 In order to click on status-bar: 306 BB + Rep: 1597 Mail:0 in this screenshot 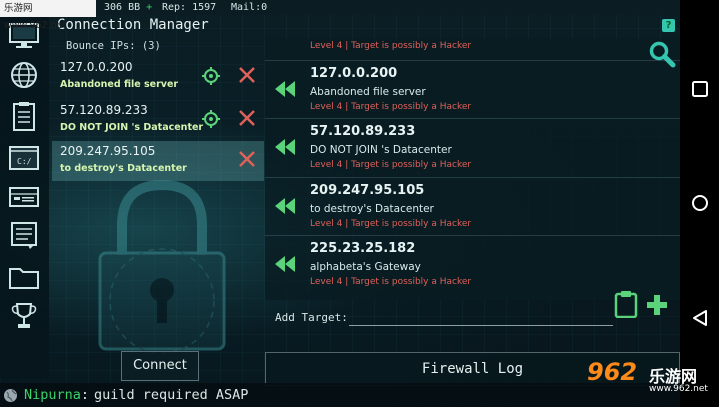, I will do `click(340, 7)`.